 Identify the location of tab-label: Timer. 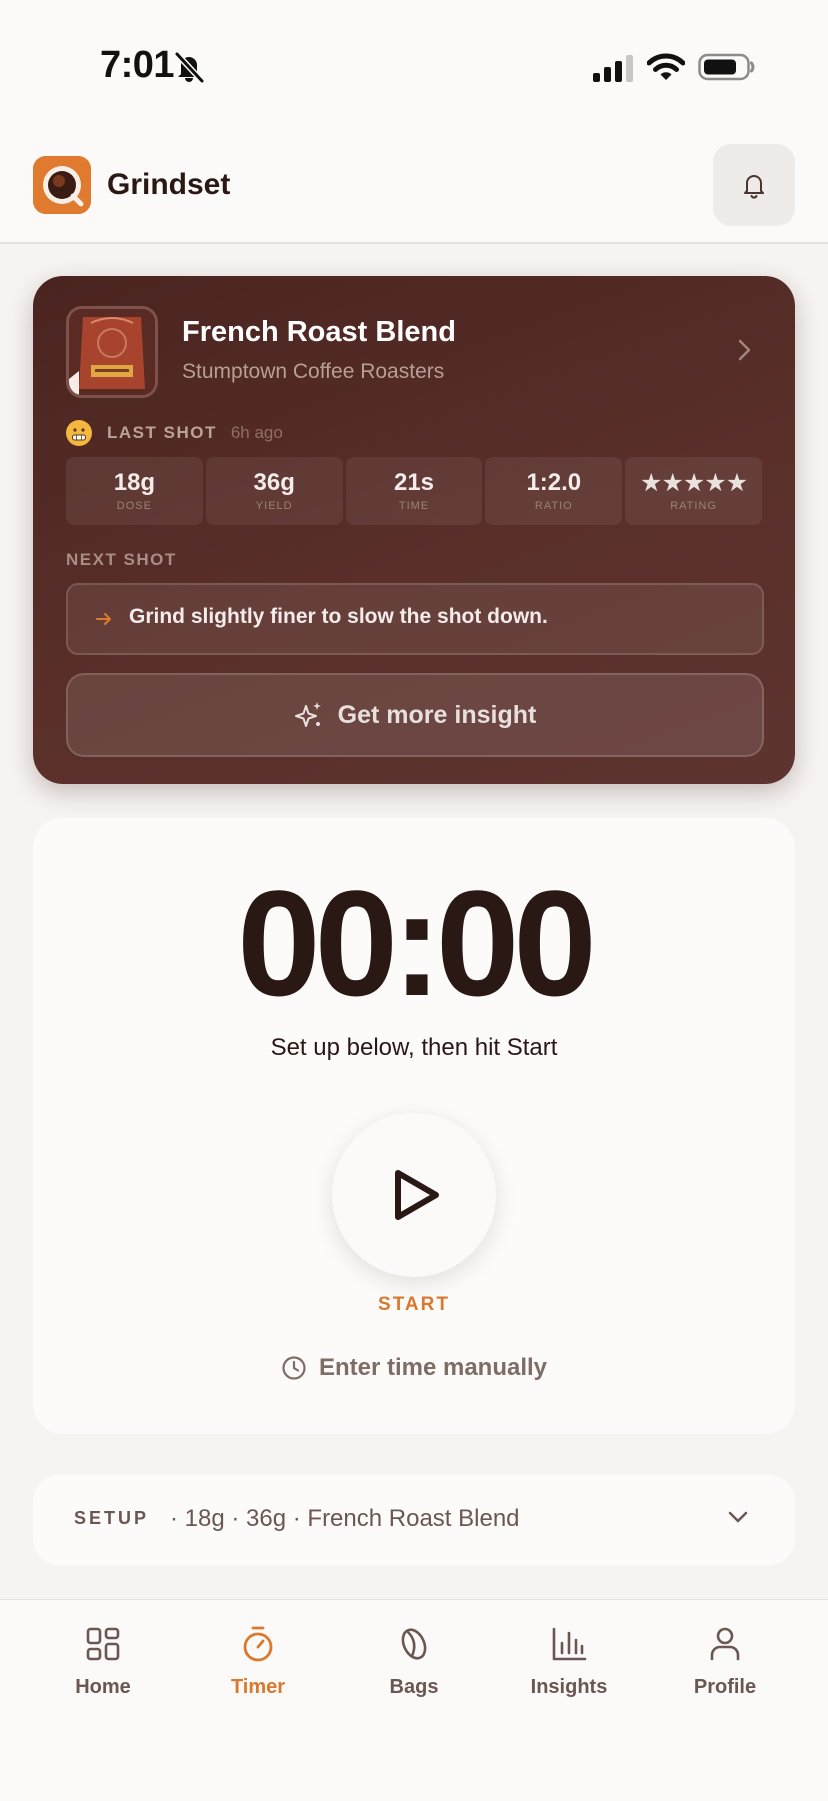
(258, 1687).